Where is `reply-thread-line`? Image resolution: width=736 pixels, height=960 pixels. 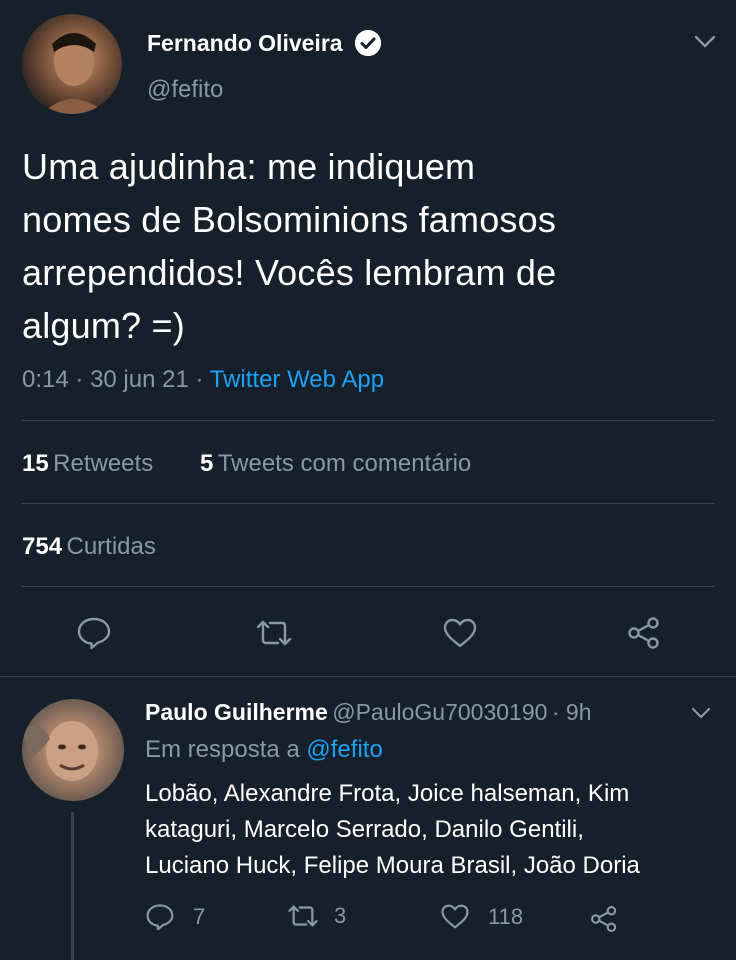 reply-thread-line is located at coordinates (72, 886).